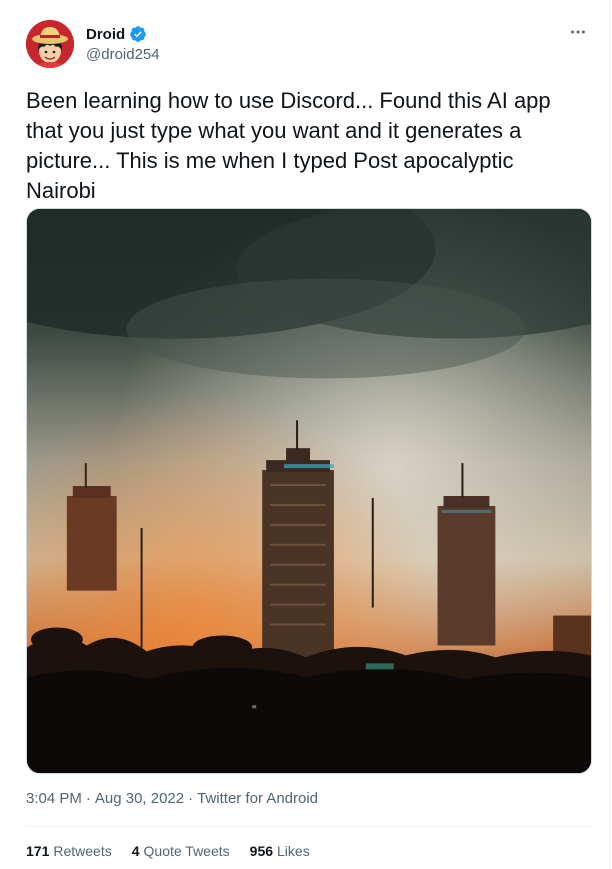 Image resolution: width=612 pixels, height=869 pixels. I want to click on verified-badge-icon, so click(138, 34).